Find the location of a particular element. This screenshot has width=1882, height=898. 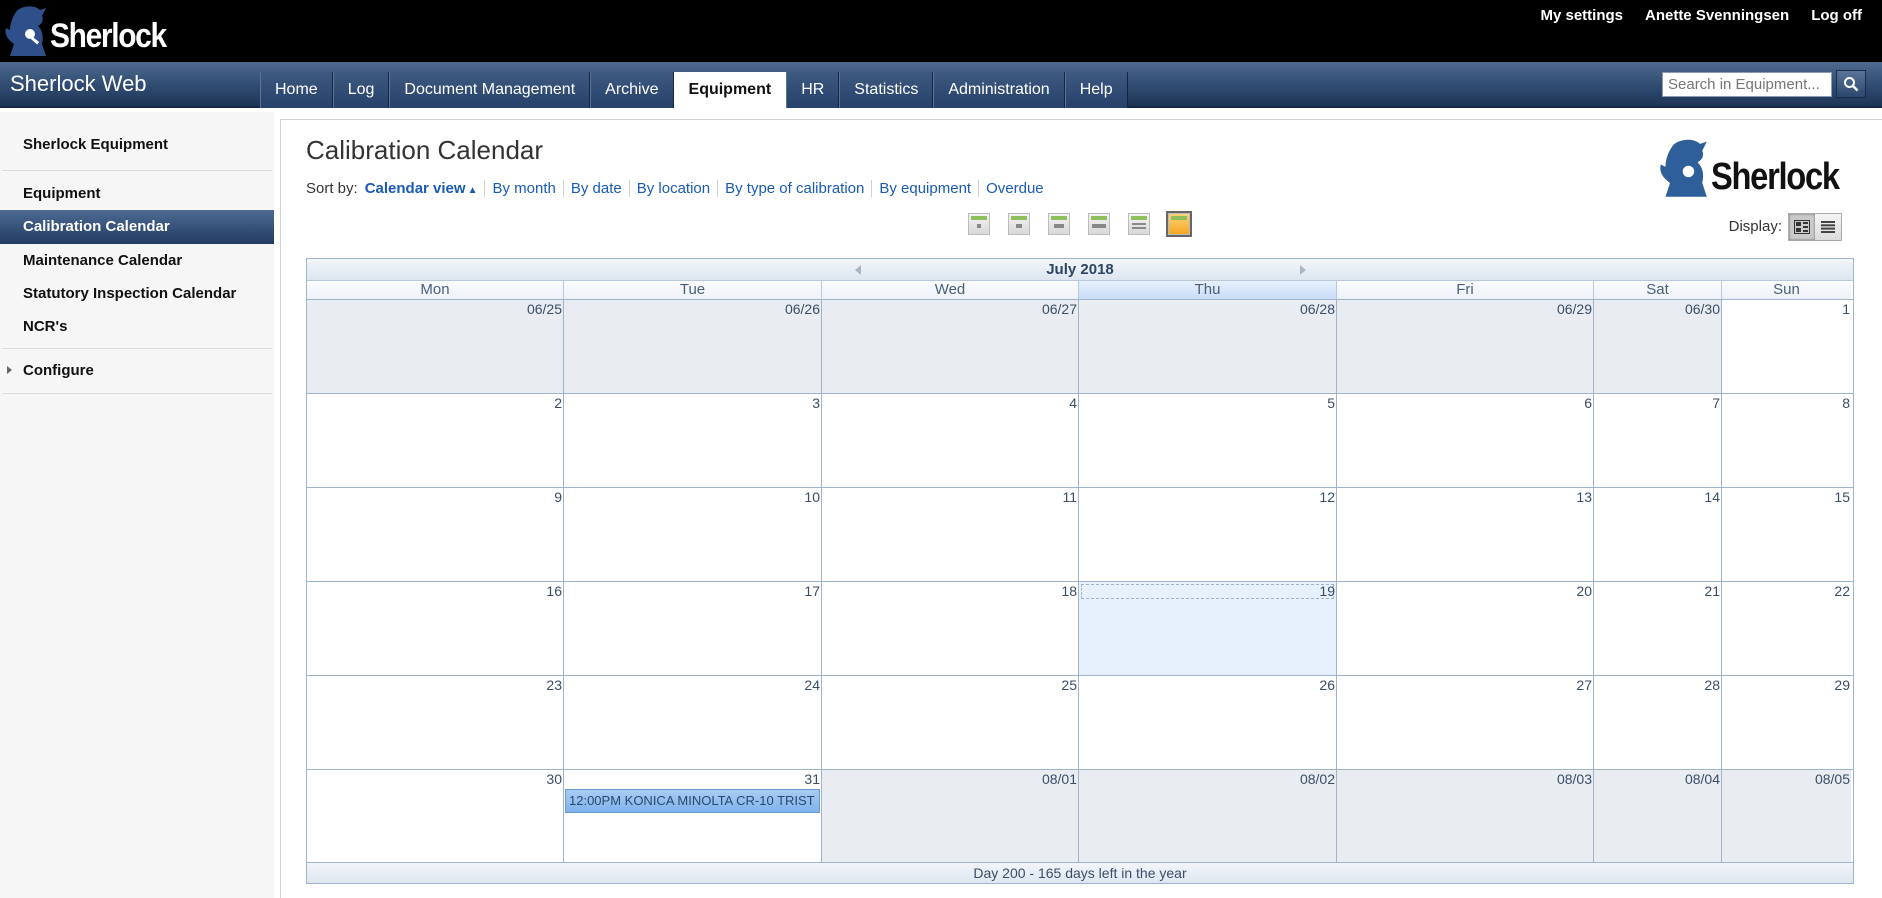

calendar-day-cell: 29 is located at coordinates (1786, 722).